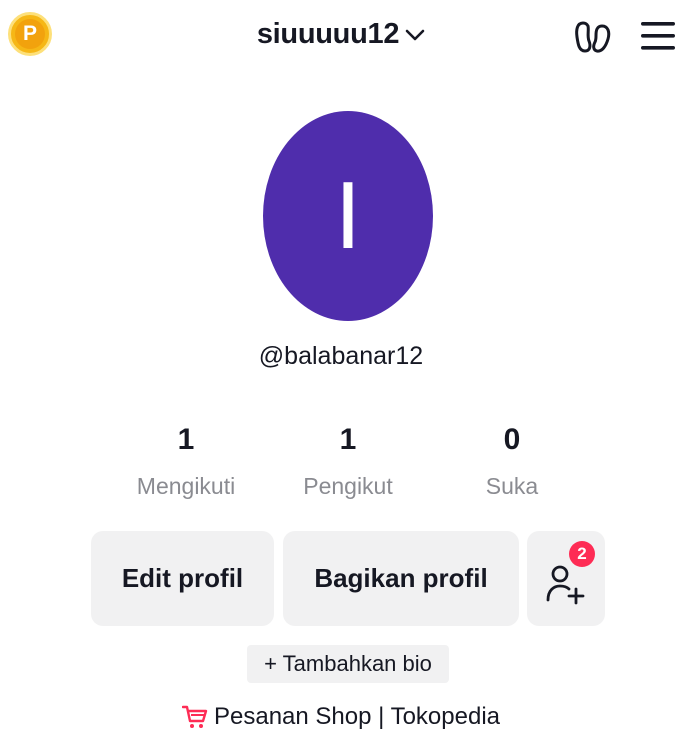 The width and height of the screenshot is (682, 742). I want to click on edit-profile-button: Edit profil, so click(182, 578).